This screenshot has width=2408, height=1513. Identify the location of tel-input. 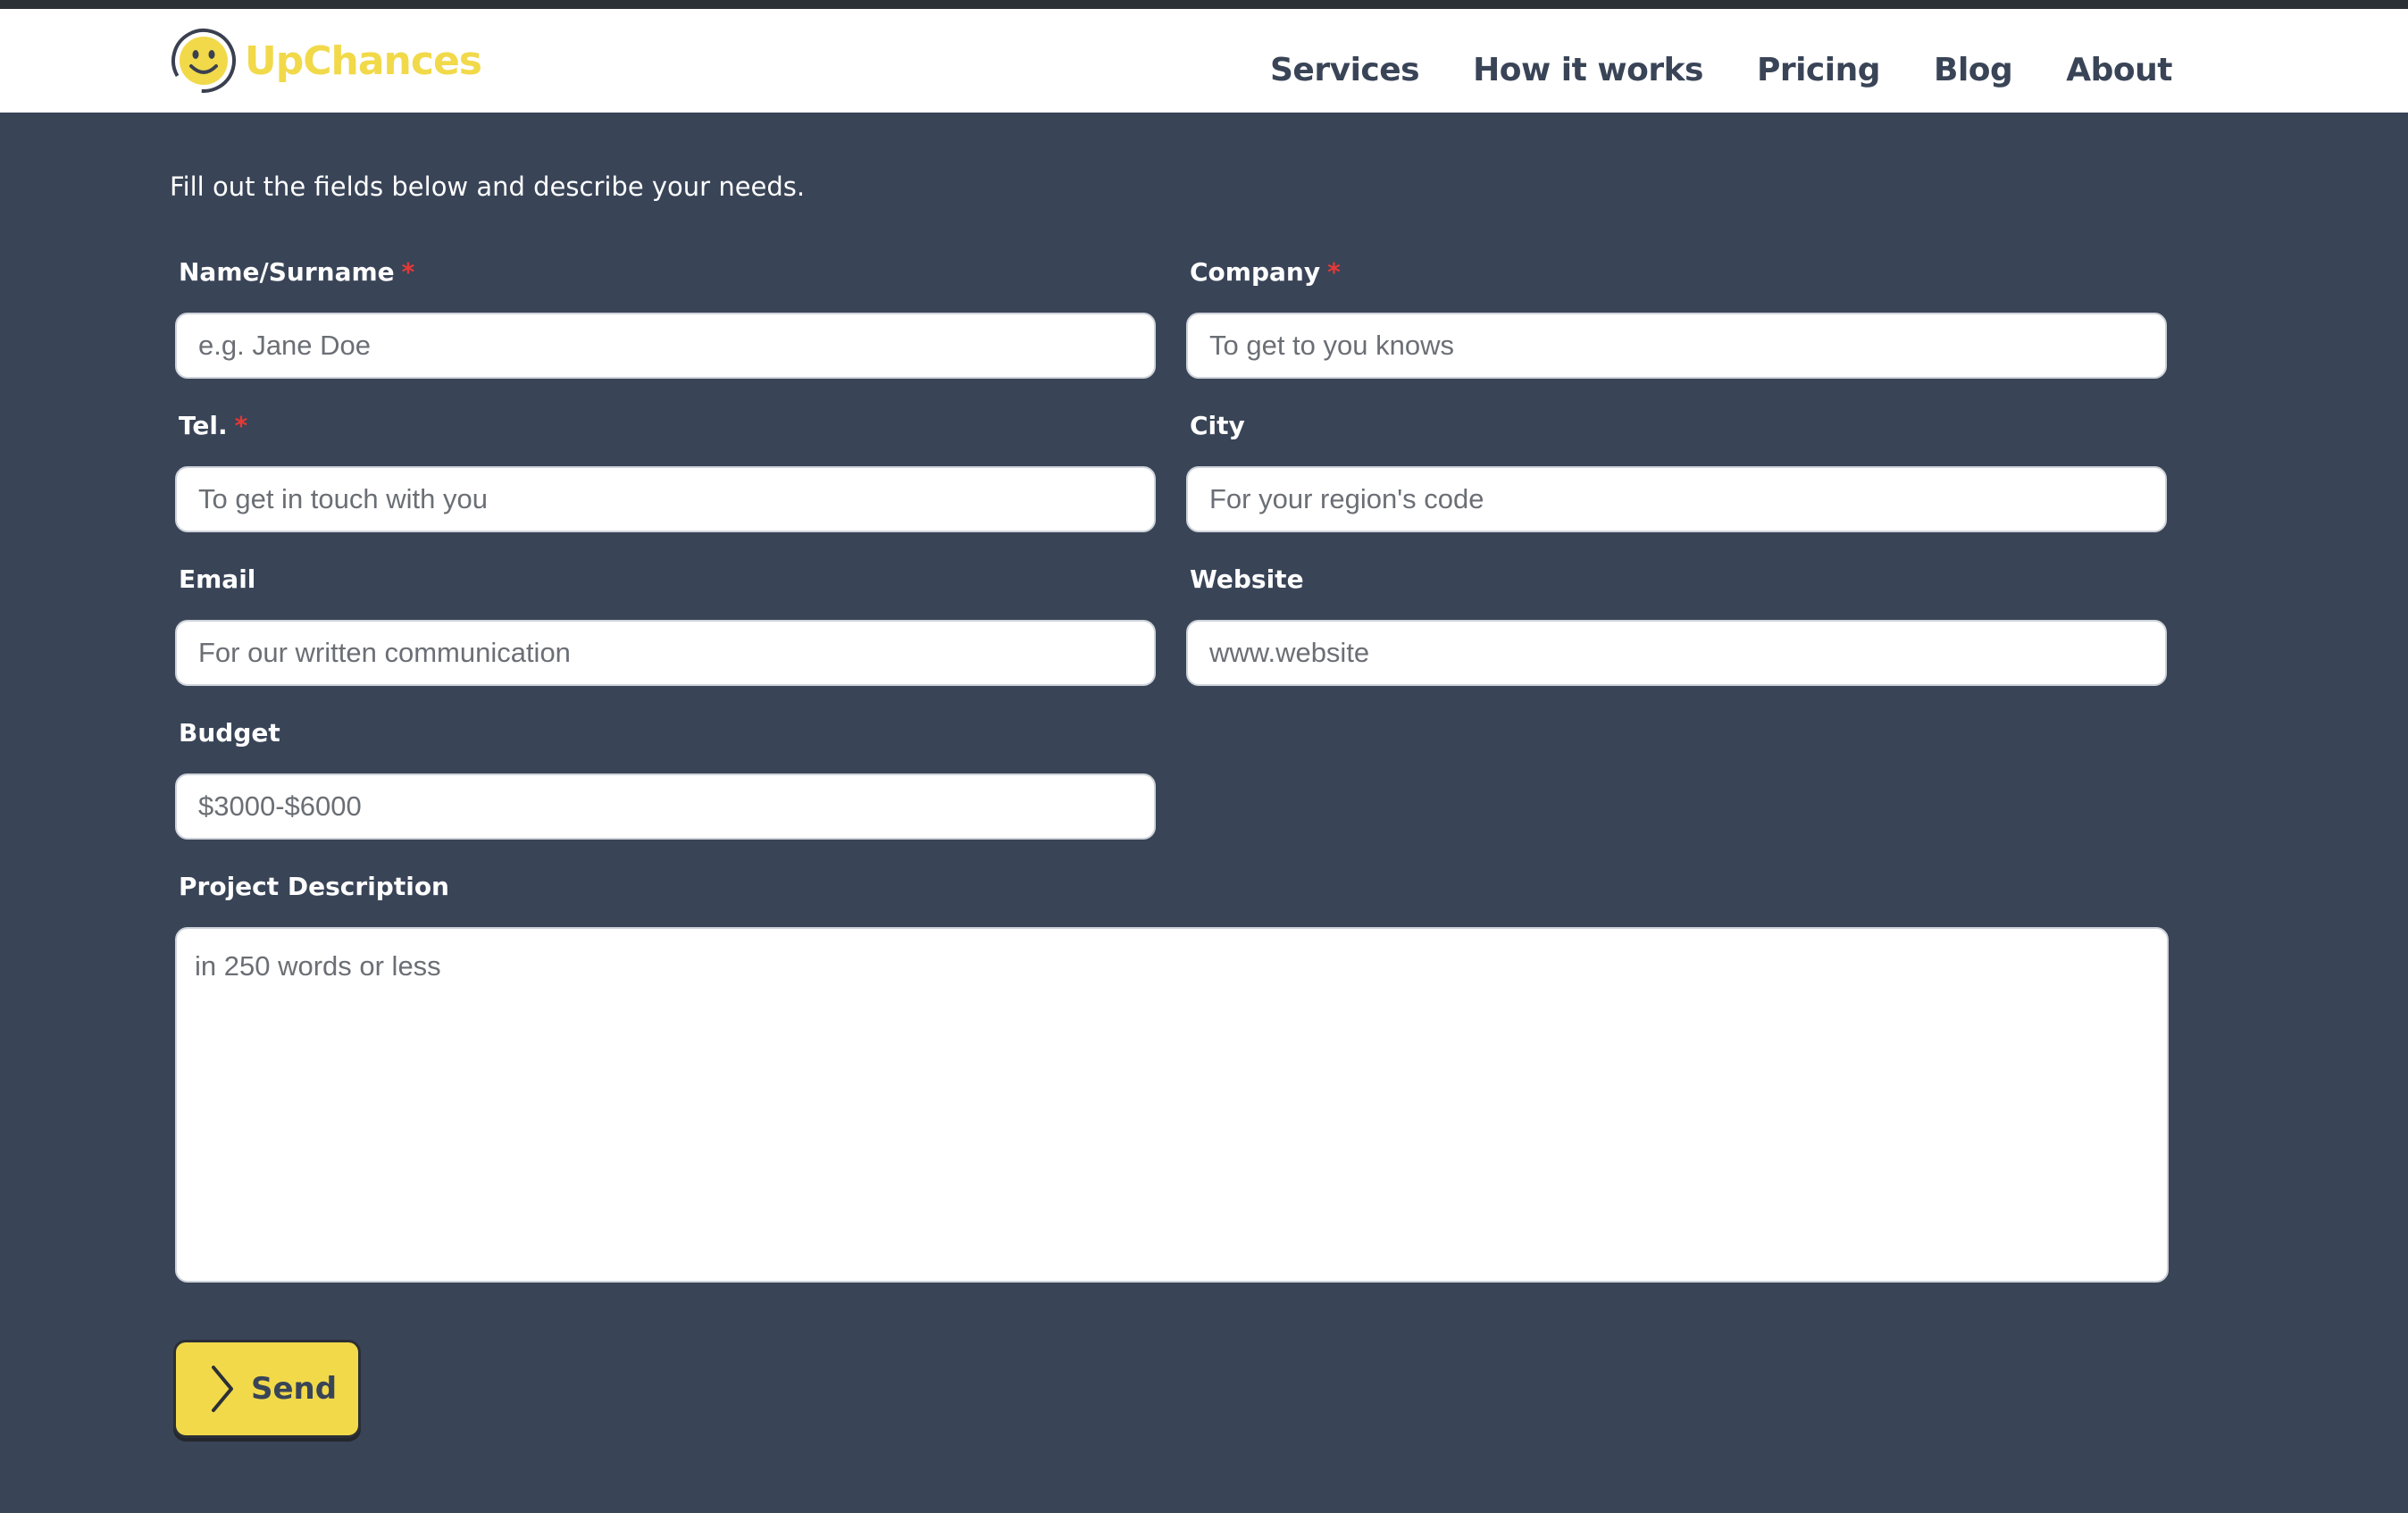
(665, 499).